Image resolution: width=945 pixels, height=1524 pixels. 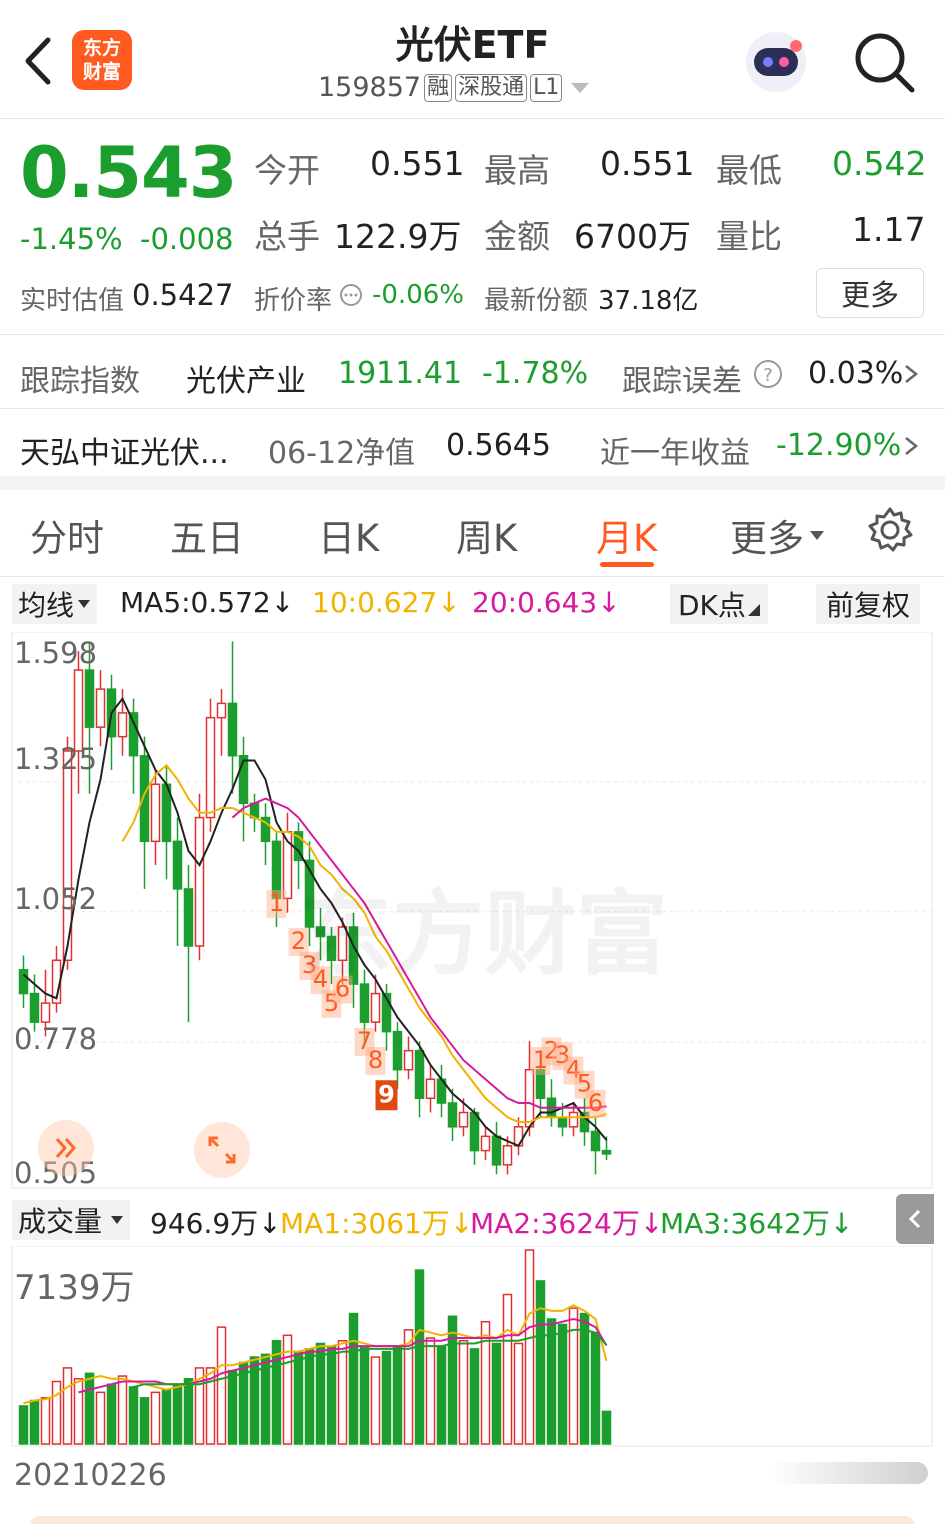 I want to click on amount-label: 金额, so click(x=517, y=236).